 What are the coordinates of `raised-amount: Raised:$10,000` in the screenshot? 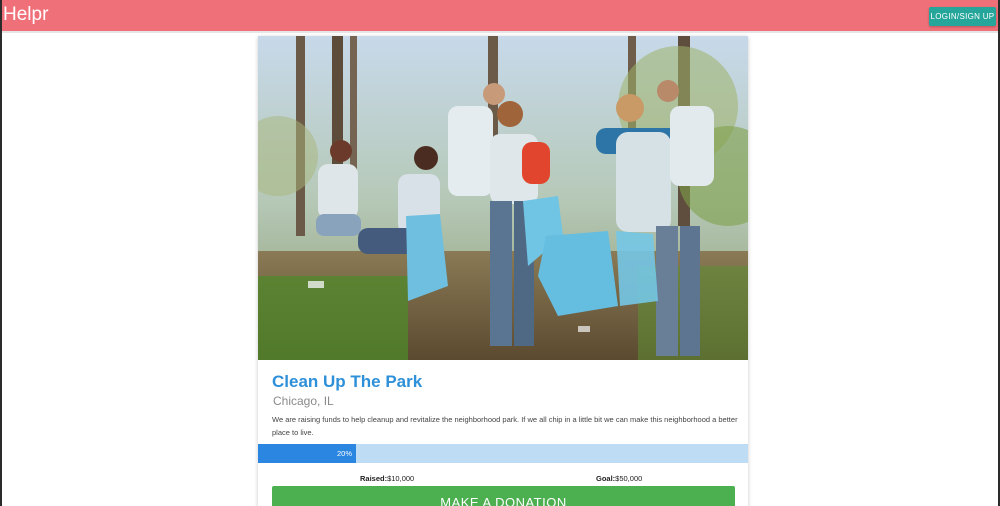 It's located at (387, 478).